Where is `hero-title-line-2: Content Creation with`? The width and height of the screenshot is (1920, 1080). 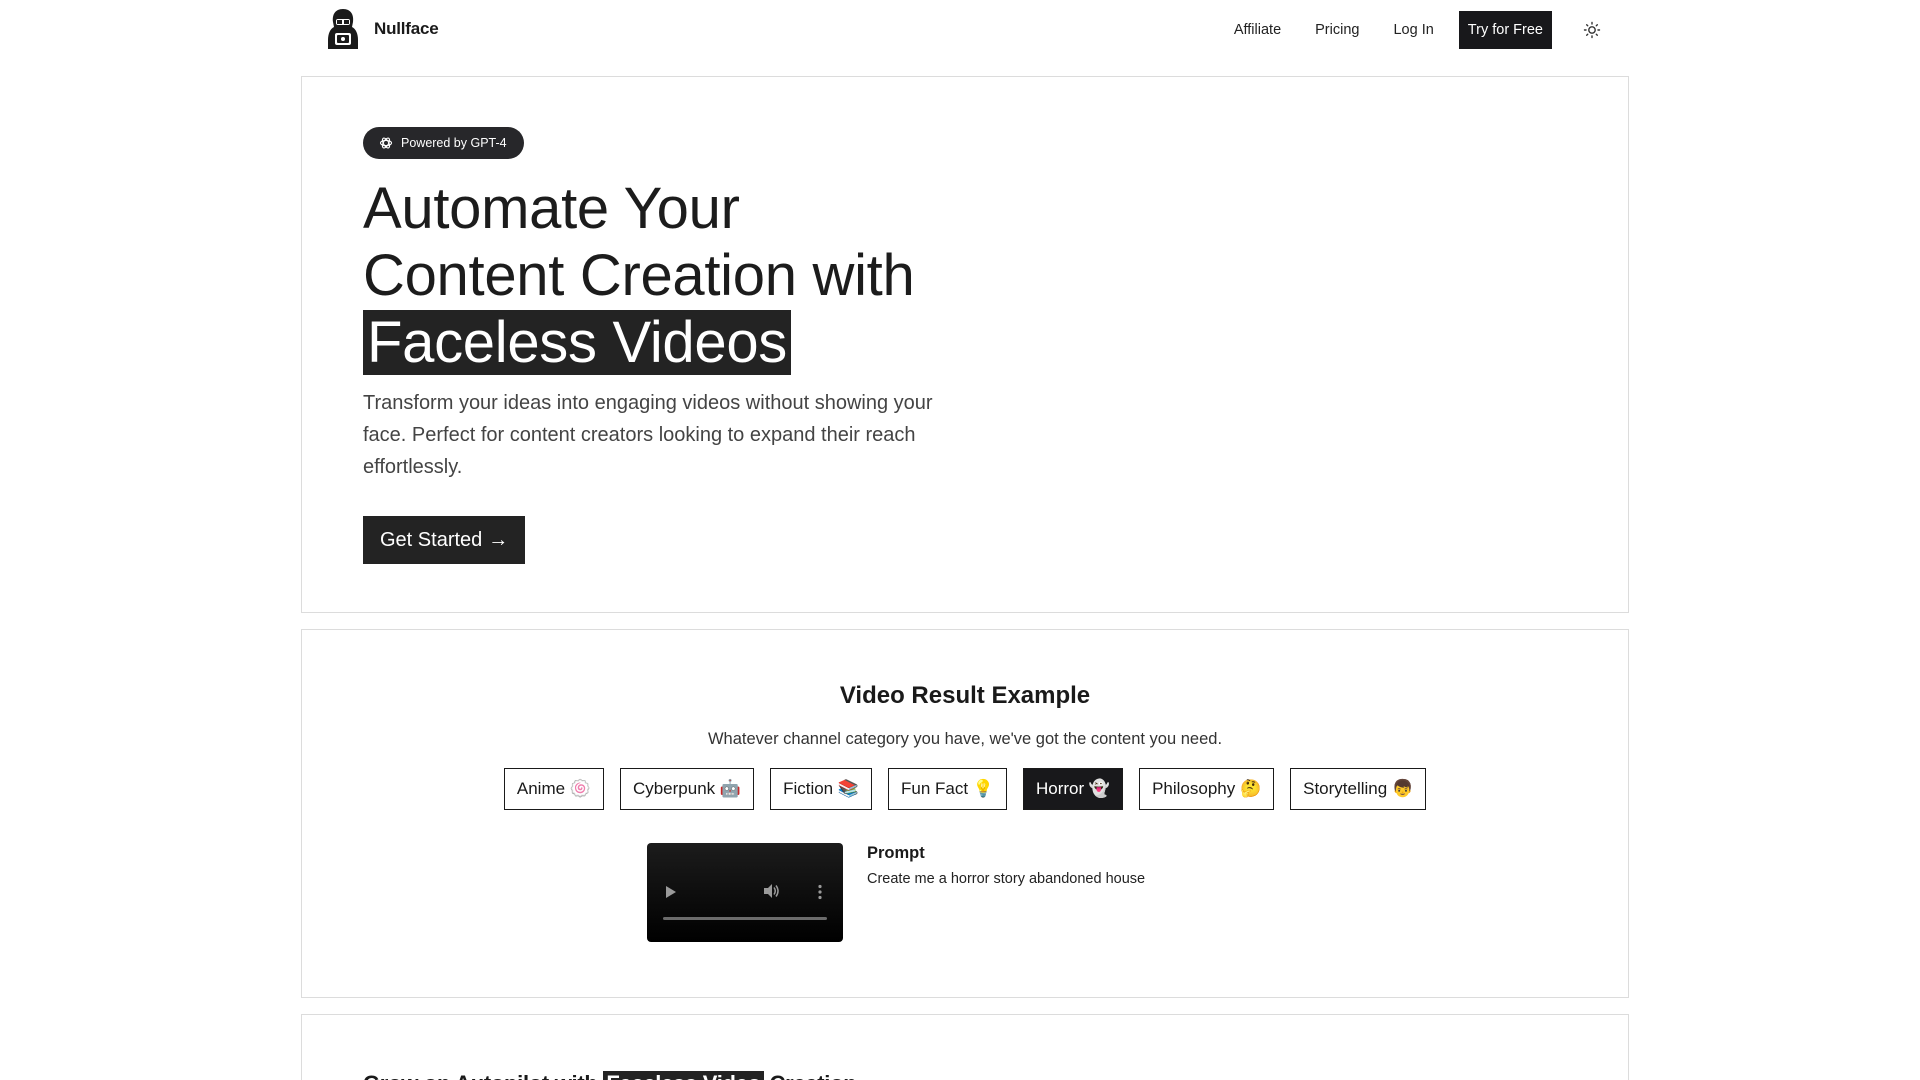
hero-title-line-2: Content Creation with is located at coordinates (639, 275).